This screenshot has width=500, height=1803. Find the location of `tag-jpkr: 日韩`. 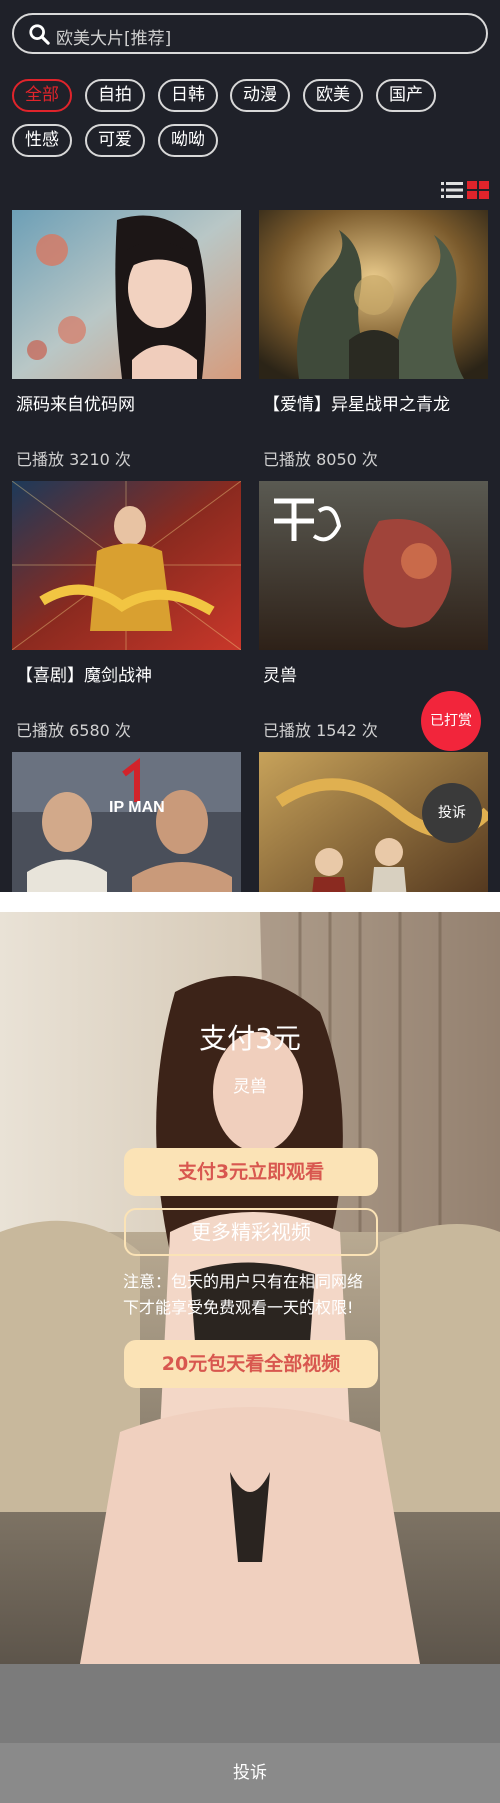

tag-jpkr: 日韩 is located at coordinates (188, 95).